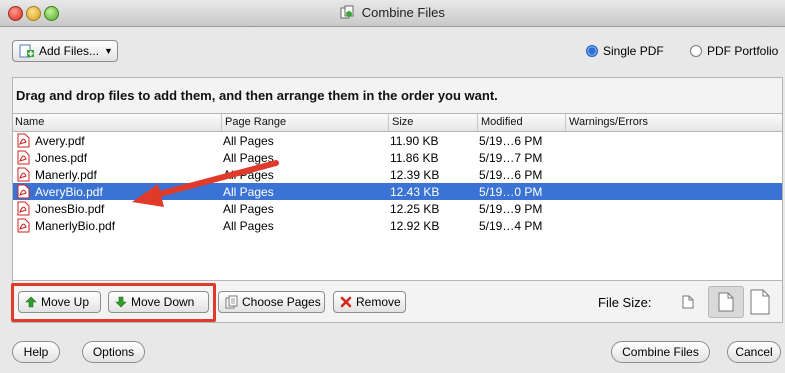  I want to click on add-files-button: Add Files... ▼, so click(65, 51).